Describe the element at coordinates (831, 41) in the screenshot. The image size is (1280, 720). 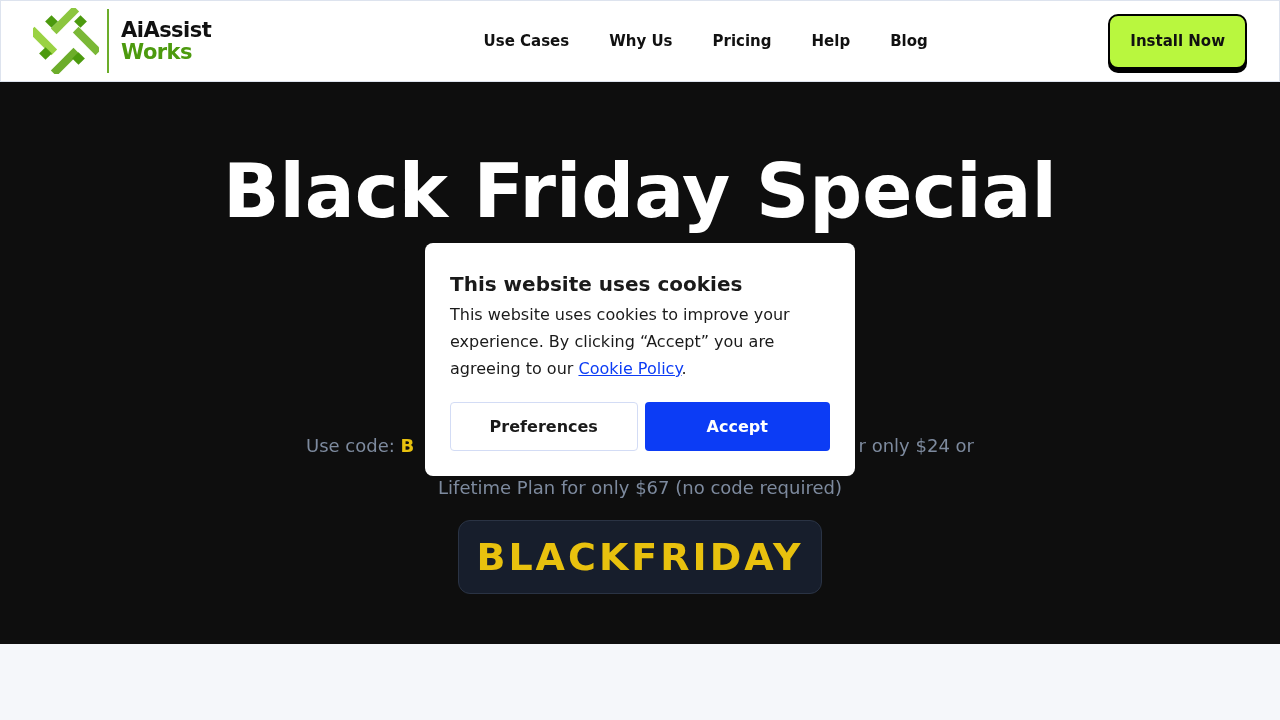
I see `nav-link: Help` at that location.